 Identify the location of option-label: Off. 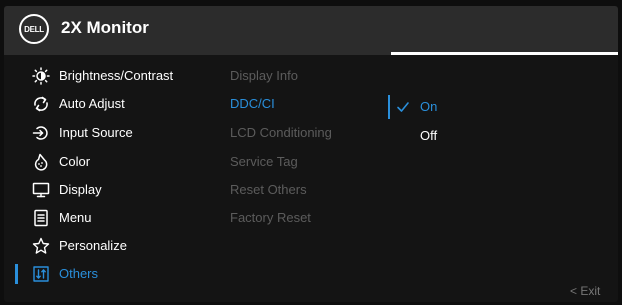
(429, 135).